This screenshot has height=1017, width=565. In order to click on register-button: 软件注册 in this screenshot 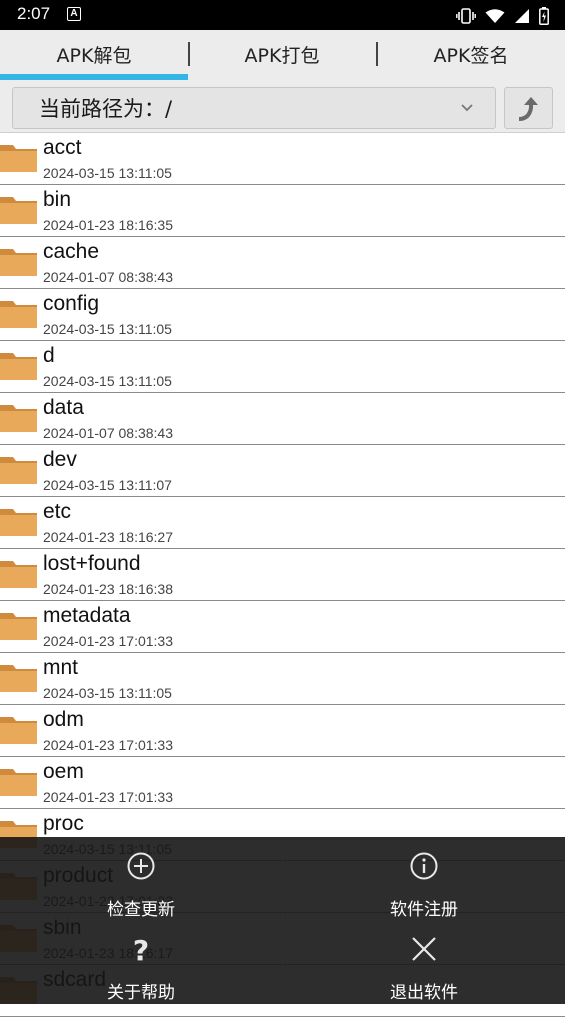, I will do `click(424, 878)`.